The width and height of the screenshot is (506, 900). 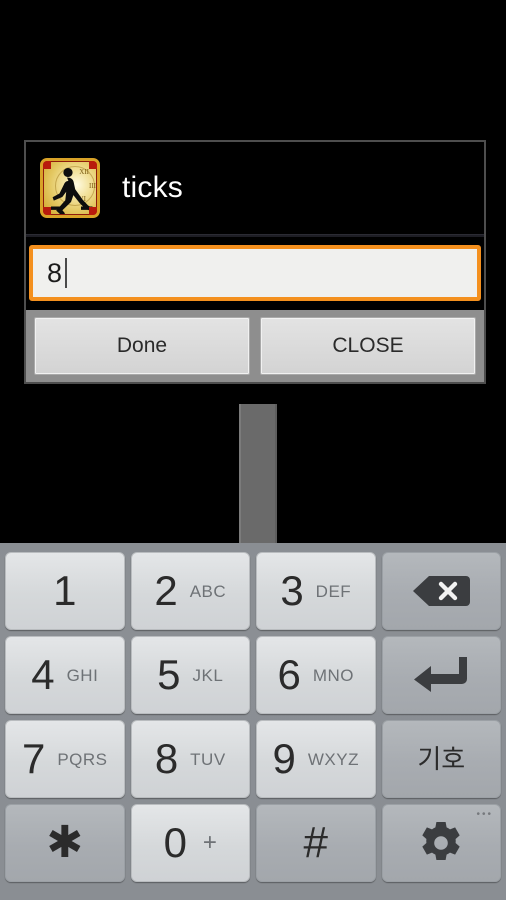 What do you see at coordinates (190, 675) in the screenshot?
I see `key-5: 5 JKL` at bounding box center [190, 675].